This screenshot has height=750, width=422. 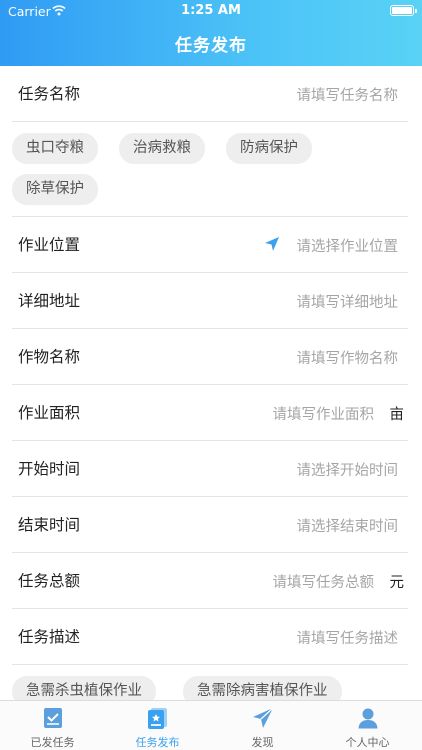 What do you see at coordinates (49, 357) in the screenshot?
I see `crop-label: 作物名称` at bounding box center [49, 357].